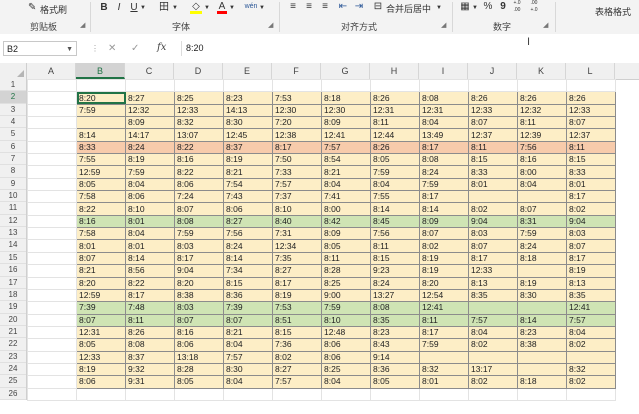 This screenshot has height=414, width=639. I want to click on column-header-k: K, so click(541, 71).